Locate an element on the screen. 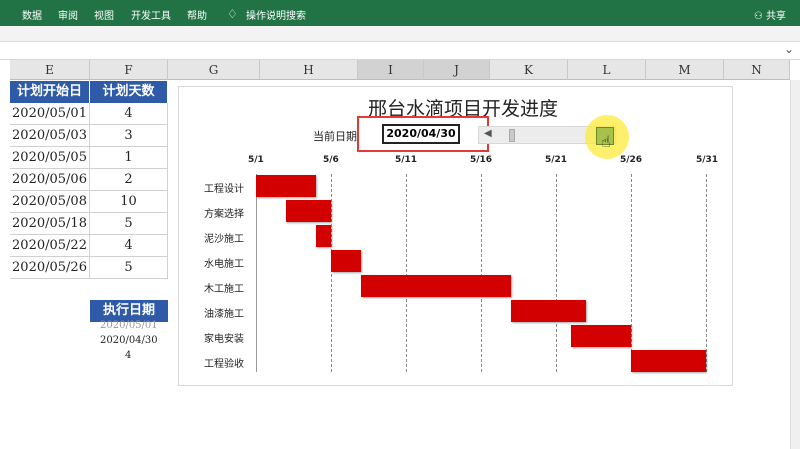  lightbulb-icon: ♢ is located at coordinates (232, 14).